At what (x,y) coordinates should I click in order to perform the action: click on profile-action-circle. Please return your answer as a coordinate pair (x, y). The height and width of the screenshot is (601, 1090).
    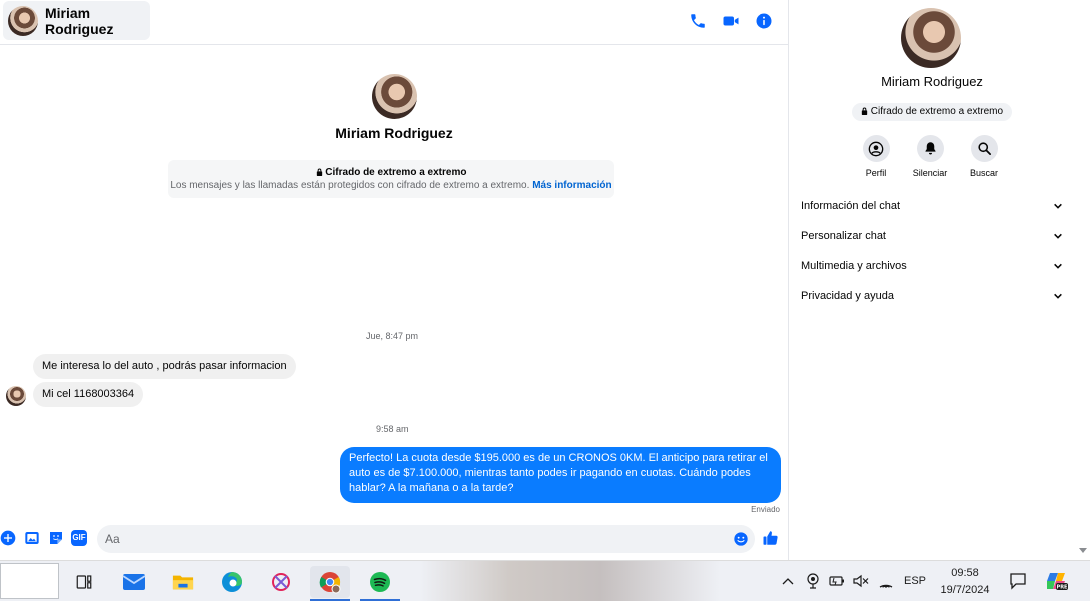
    Looking at the image, I should click on (876, 148).